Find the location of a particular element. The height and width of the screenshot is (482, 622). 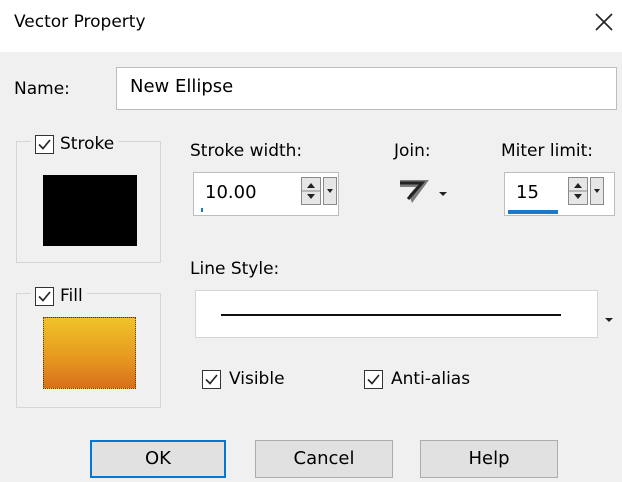

stroke-width-value: 10.00 is located at coordinates (231, 192).